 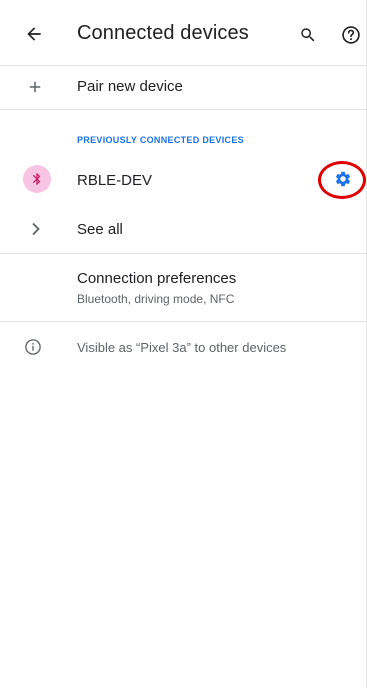 What do you see at coordinates (115, 180) in the screenshot?
I see `device-name: RBLE-DEV` at bounding box center [115, 180].